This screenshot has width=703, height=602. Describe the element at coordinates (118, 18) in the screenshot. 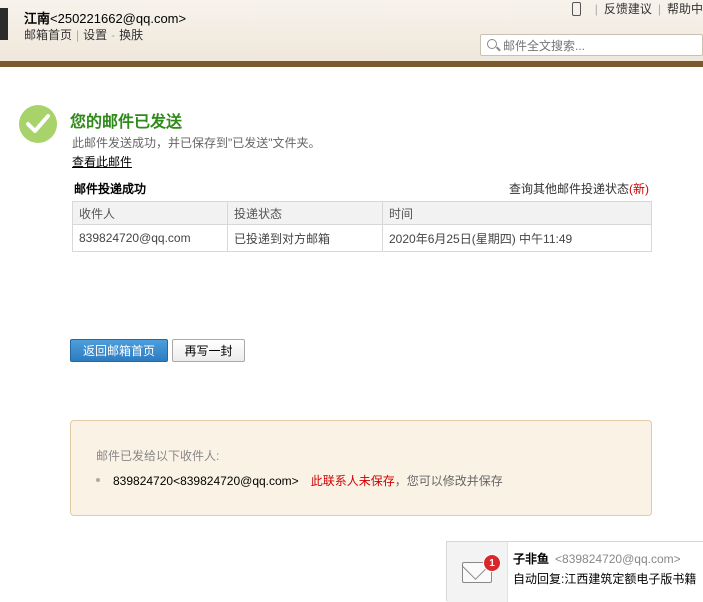

I see `user-email: <250221662@qq.com>` at that location.